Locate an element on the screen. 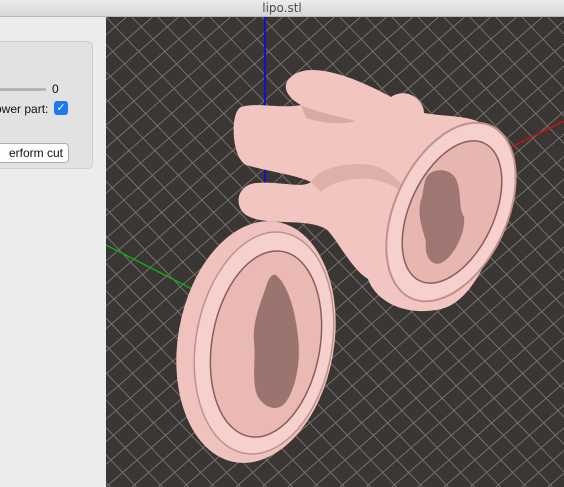 This screenshot has height=487, width=564. checkmark-icon: ✓ is located at coordinates (61, 107).